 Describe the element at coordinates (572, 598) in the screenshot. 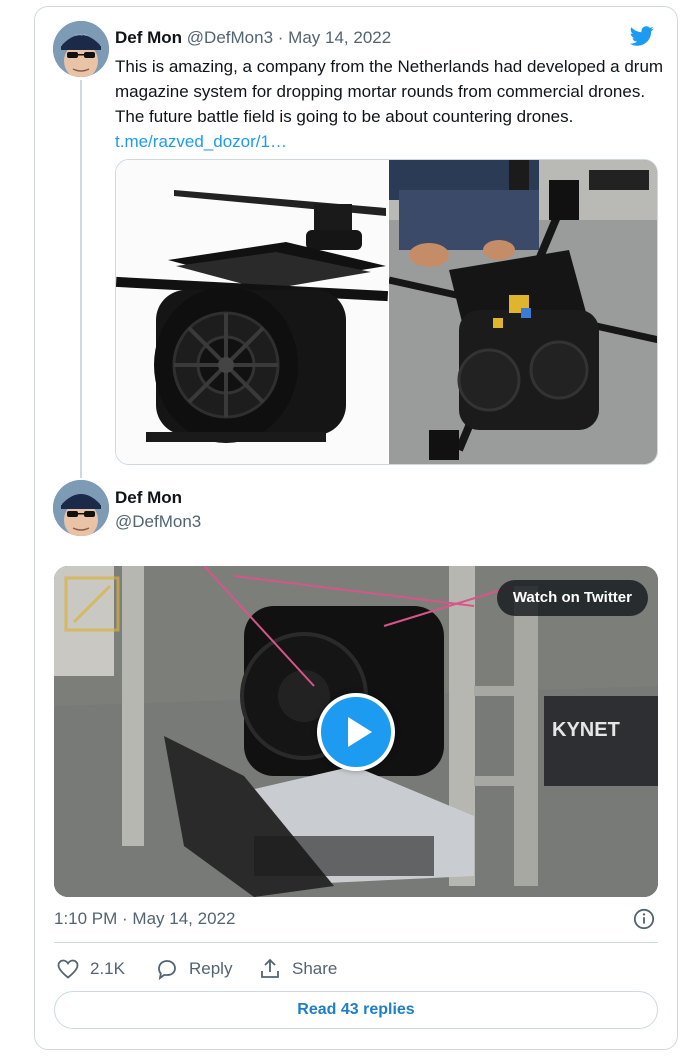

I see `watch-on-twitter-button: Watch on Twitter` at that location.